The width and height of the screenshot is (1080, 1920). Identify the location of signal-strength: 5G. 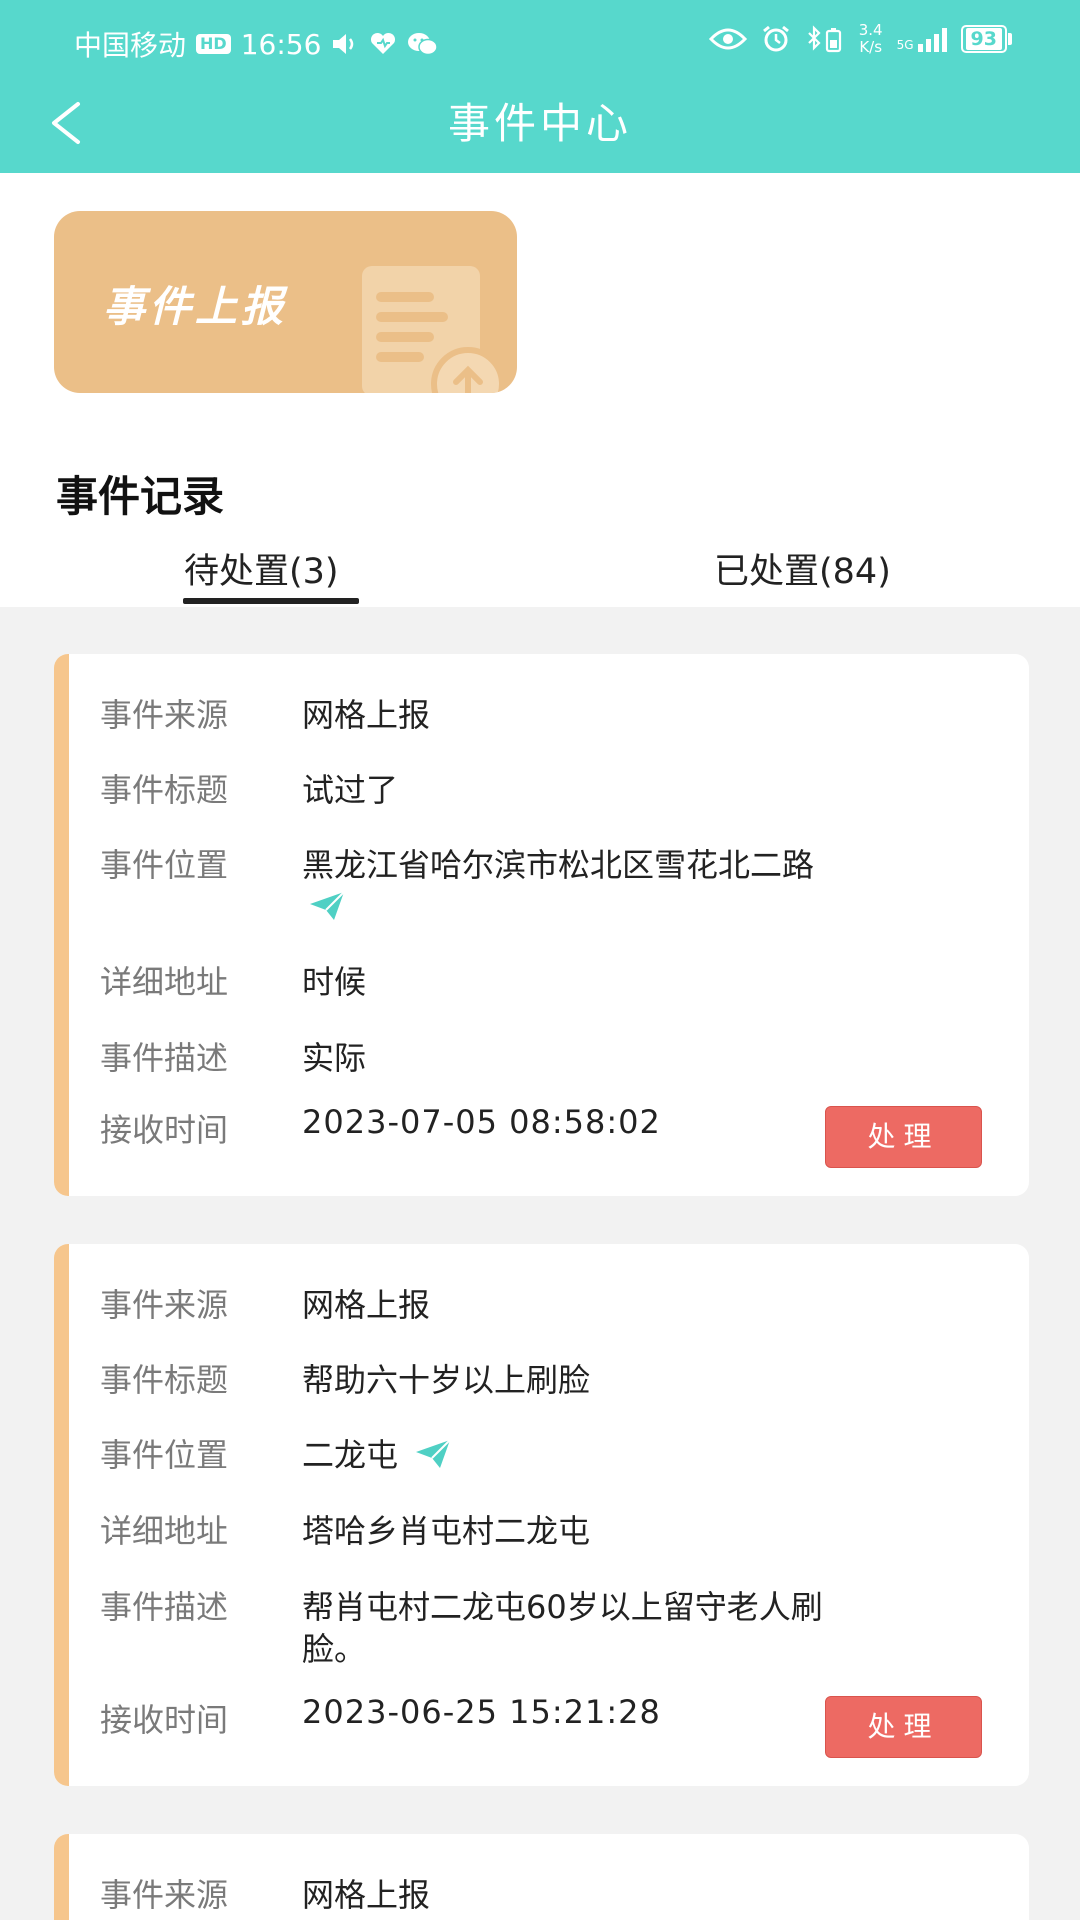
(922, 39).